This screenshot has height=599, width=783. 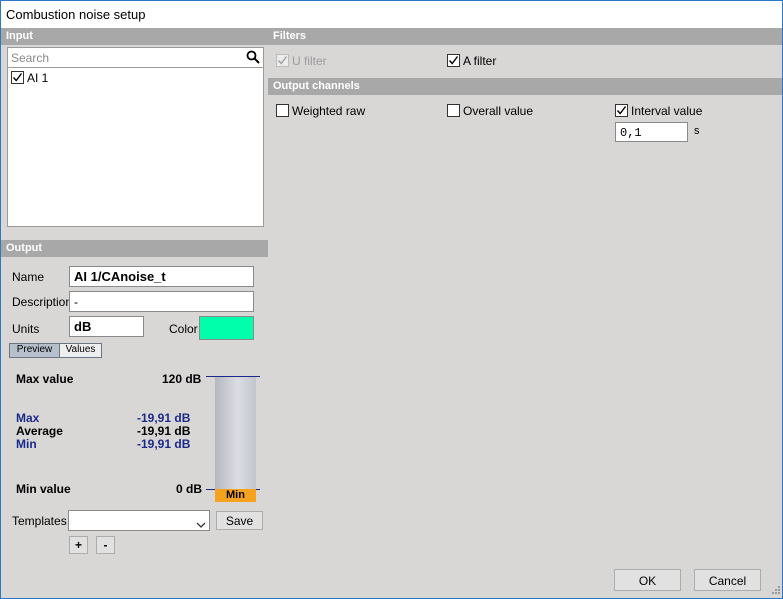 I want to click on level-bar, so click(x=235, y=433).